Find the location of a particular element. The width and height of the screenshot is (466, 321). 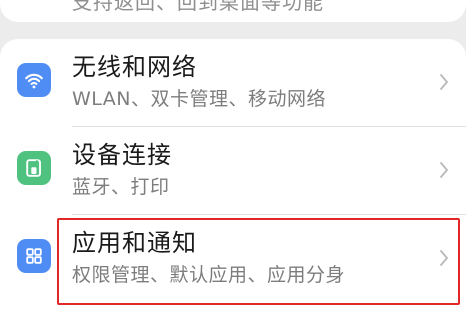

previous-settings-item: 支持返回、回到桌面等功能 is located at coordinates (233, 11).